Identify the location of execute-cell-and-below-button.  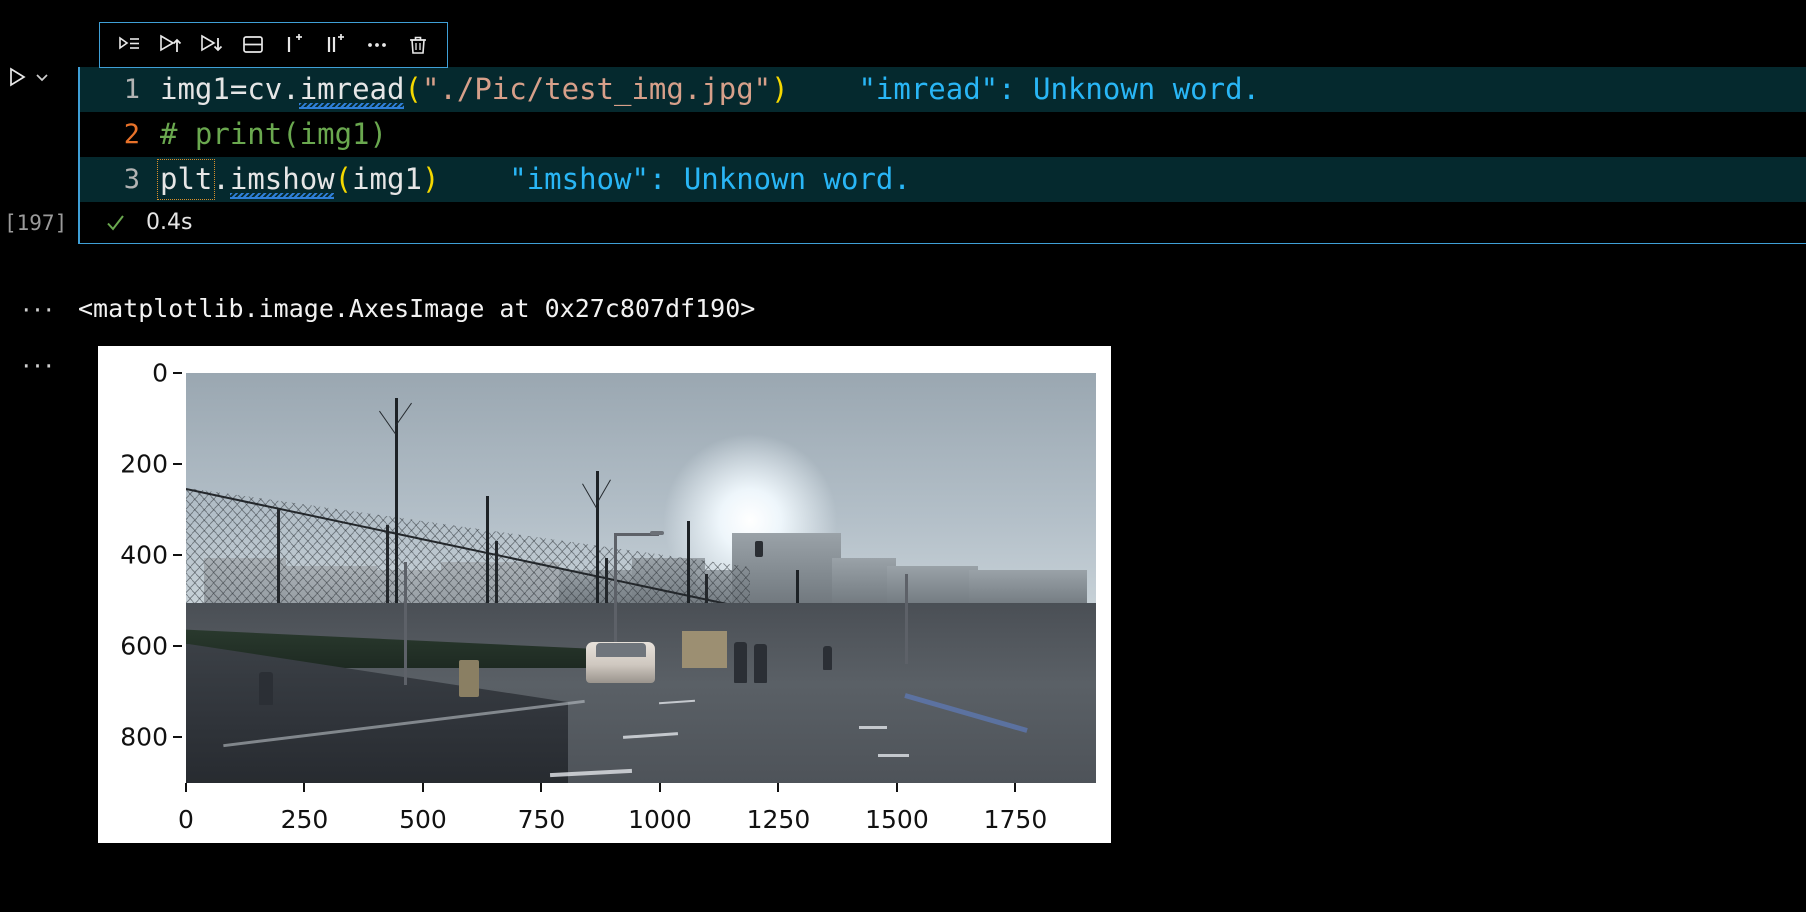
(211, 45).